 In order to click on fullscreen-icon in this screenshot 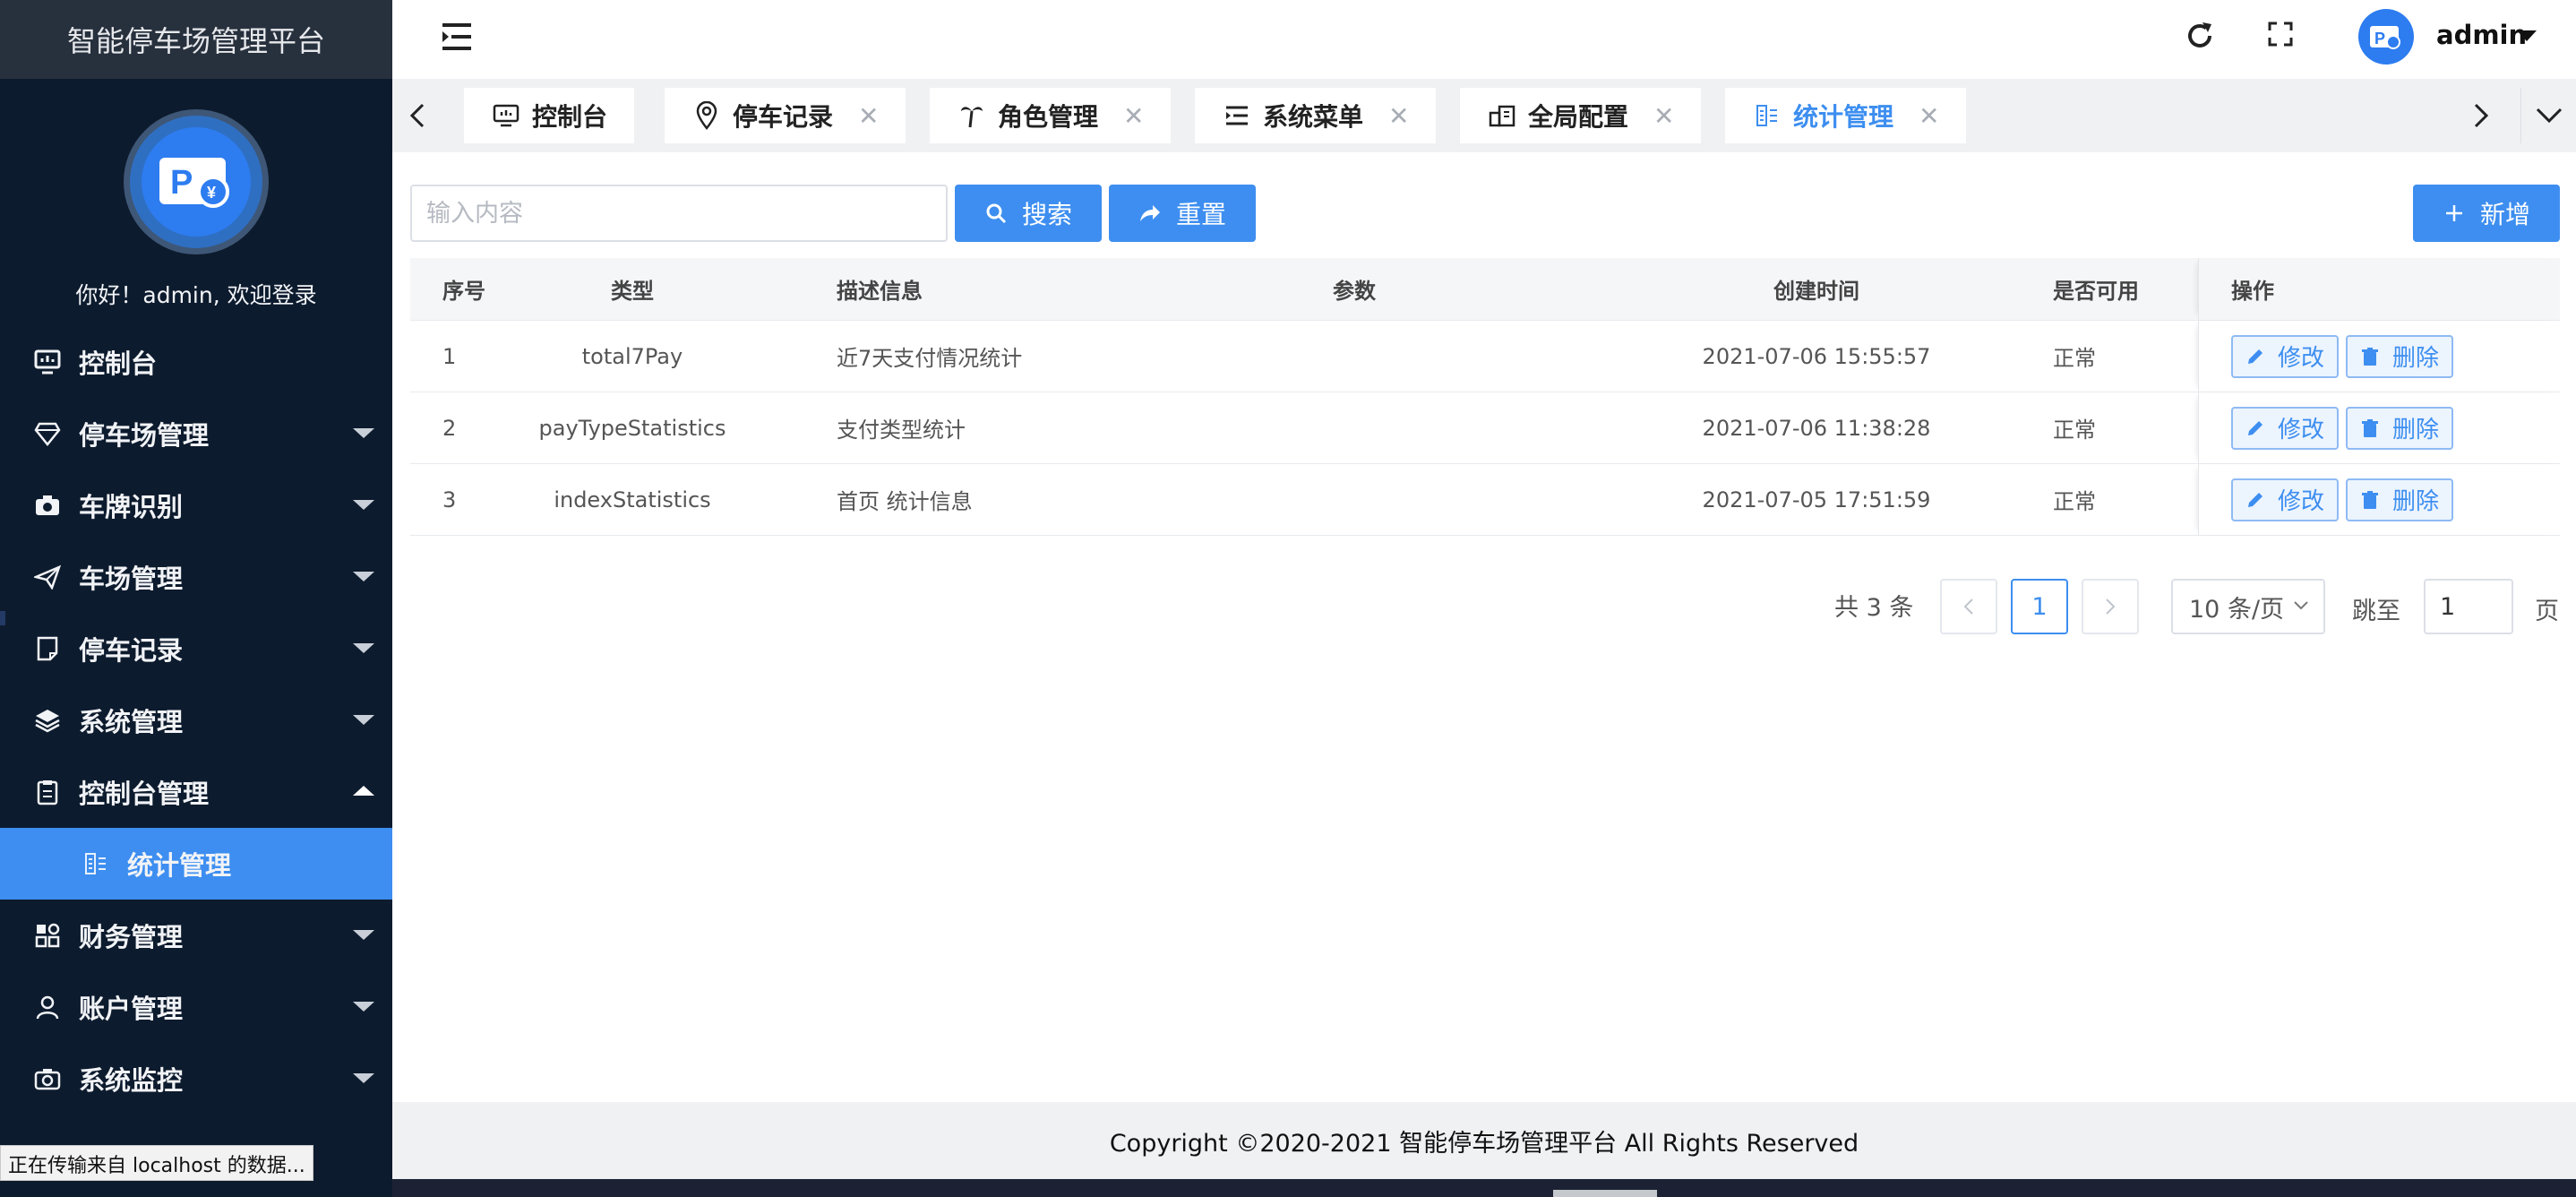, I will do `click(2280, 34)`.